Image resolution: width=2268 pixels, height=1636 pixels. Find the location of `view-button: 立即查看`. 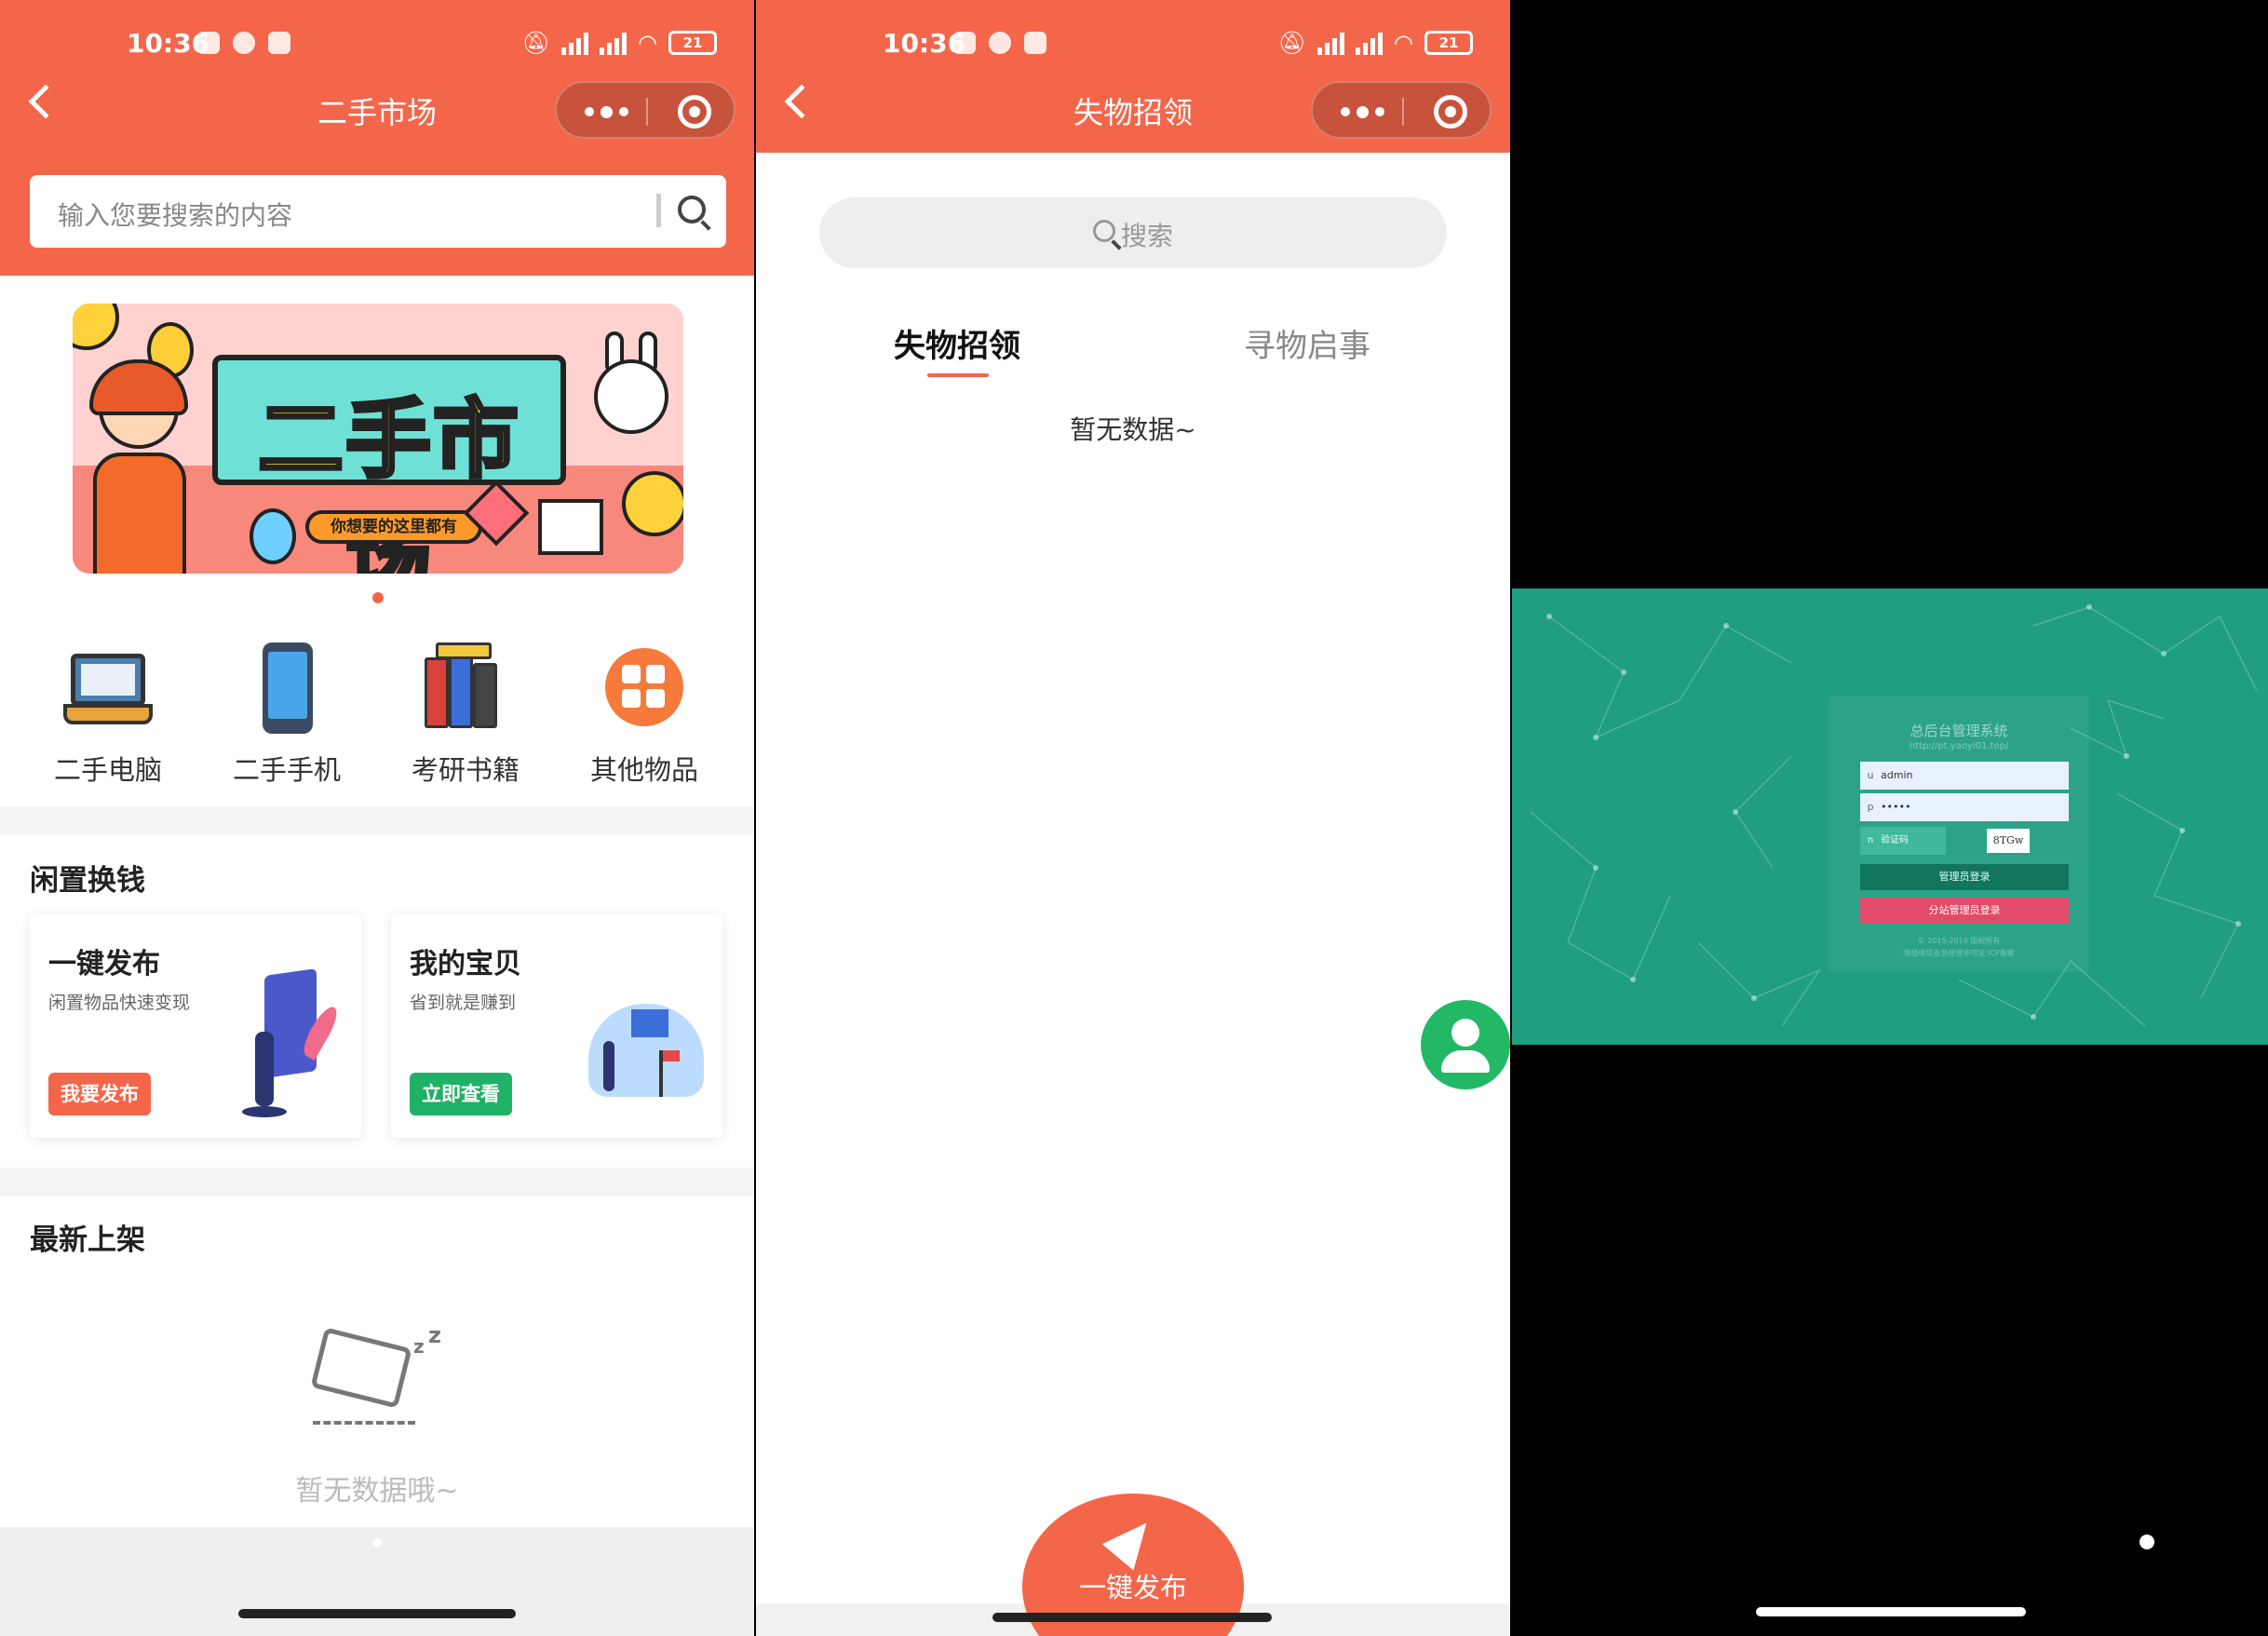

view-button: 立即查看 is located at coordinates (461, 1094).